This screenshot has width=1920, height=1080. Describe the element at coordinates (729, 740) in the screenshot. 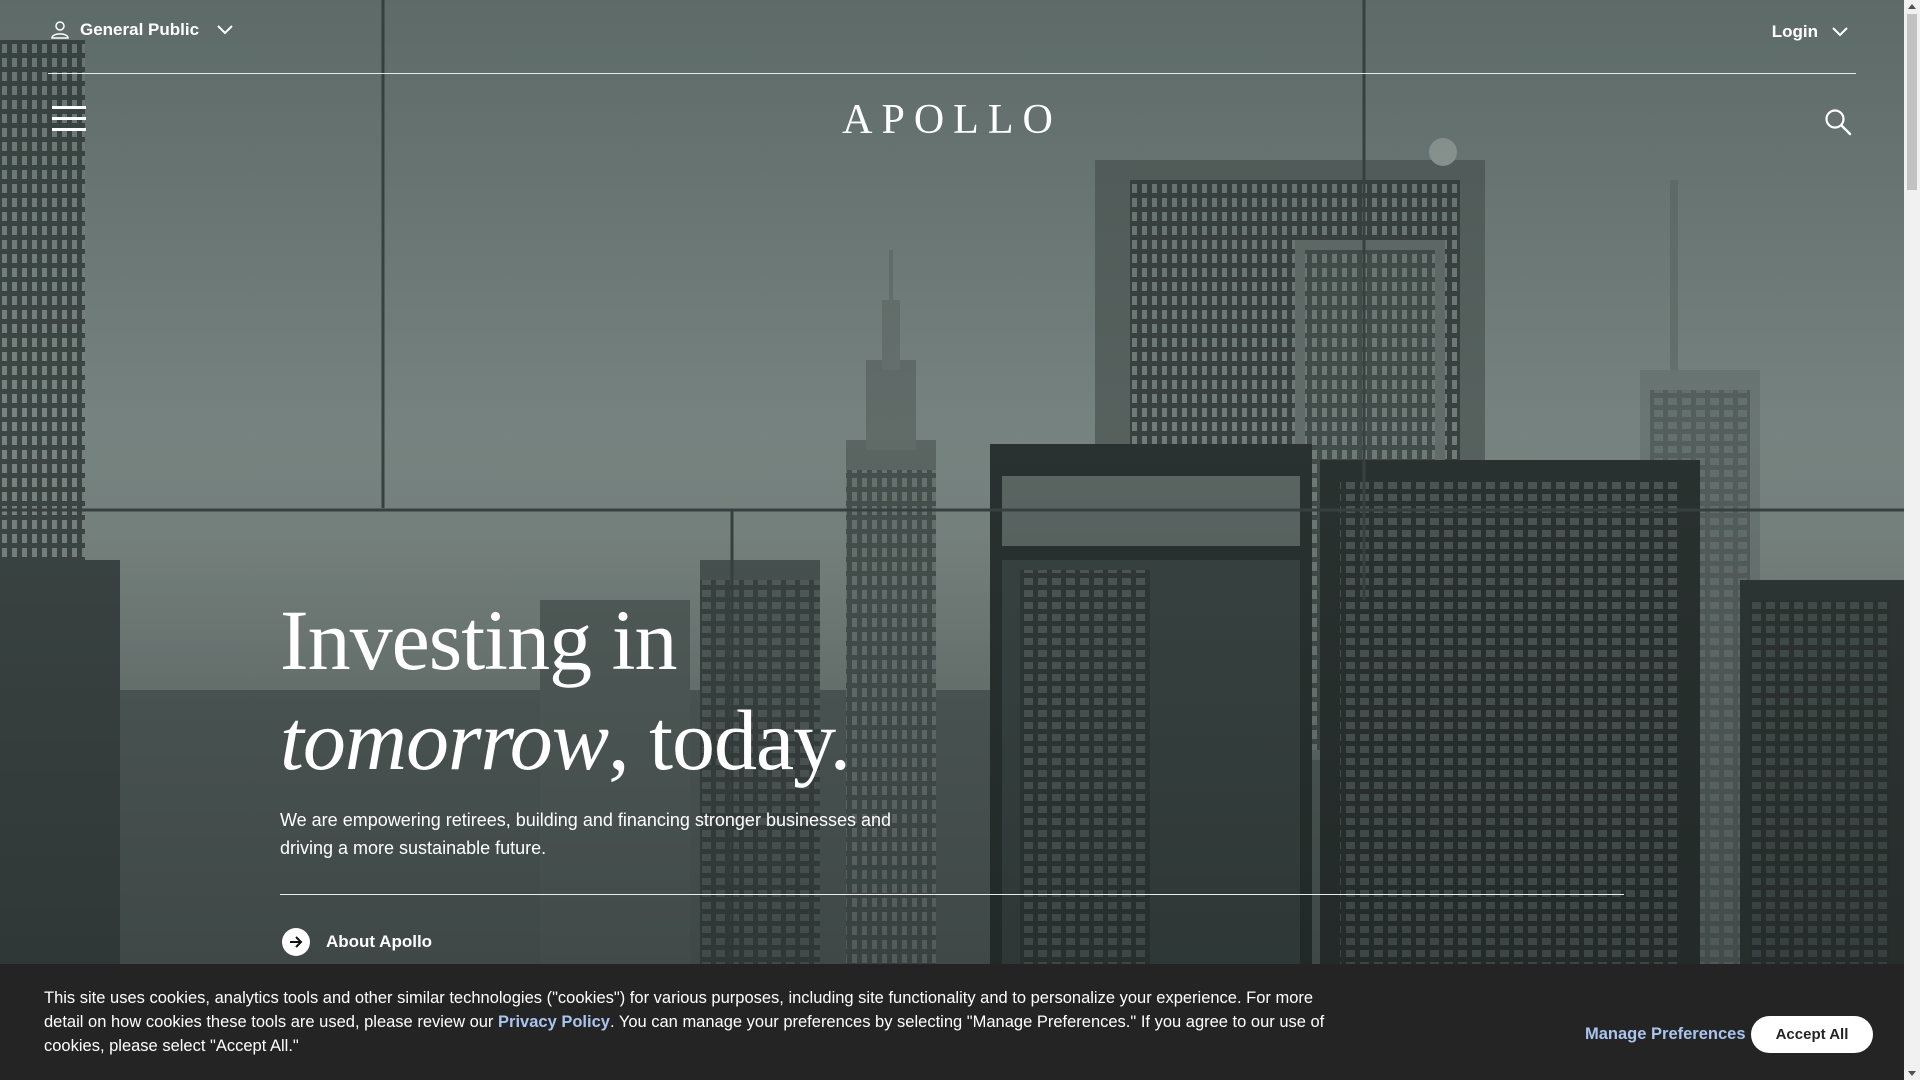

I see `hero-title-rest: , today.` at that location.